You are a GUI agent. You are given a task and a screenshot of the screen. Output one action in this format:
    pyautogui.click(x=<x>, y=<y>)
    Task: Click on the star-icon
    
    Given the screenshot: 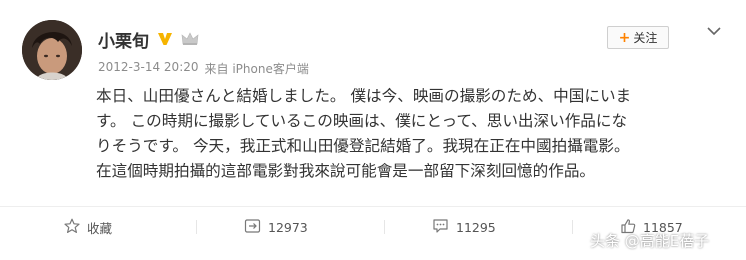 What is the action you would take?
    pyautogui.click(x=72, y=227)
    